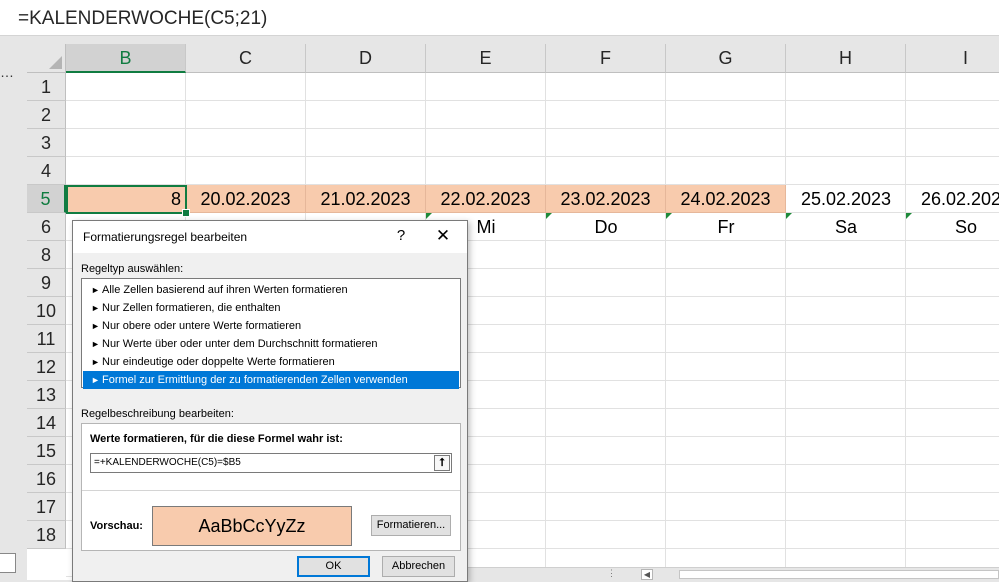 This screenshot has height=582, width=999. What do you see at coordinates (270, 237) in the screenshot?
I see `dialog-titlebar: Formatierungsregel bearbeiten ? ✕` at bounding box center [270, 237].